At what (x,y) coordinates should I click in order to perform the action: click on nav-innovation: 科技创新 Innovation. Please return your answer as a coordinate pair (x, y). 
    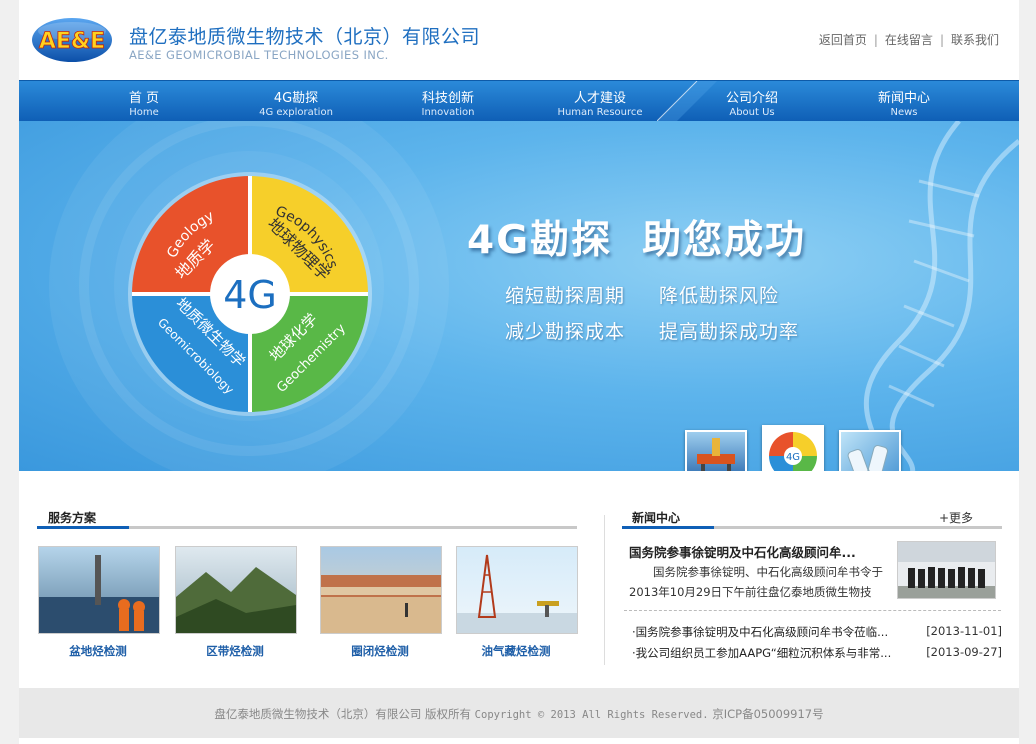
    Looking at the image, I should click on (448, 101).